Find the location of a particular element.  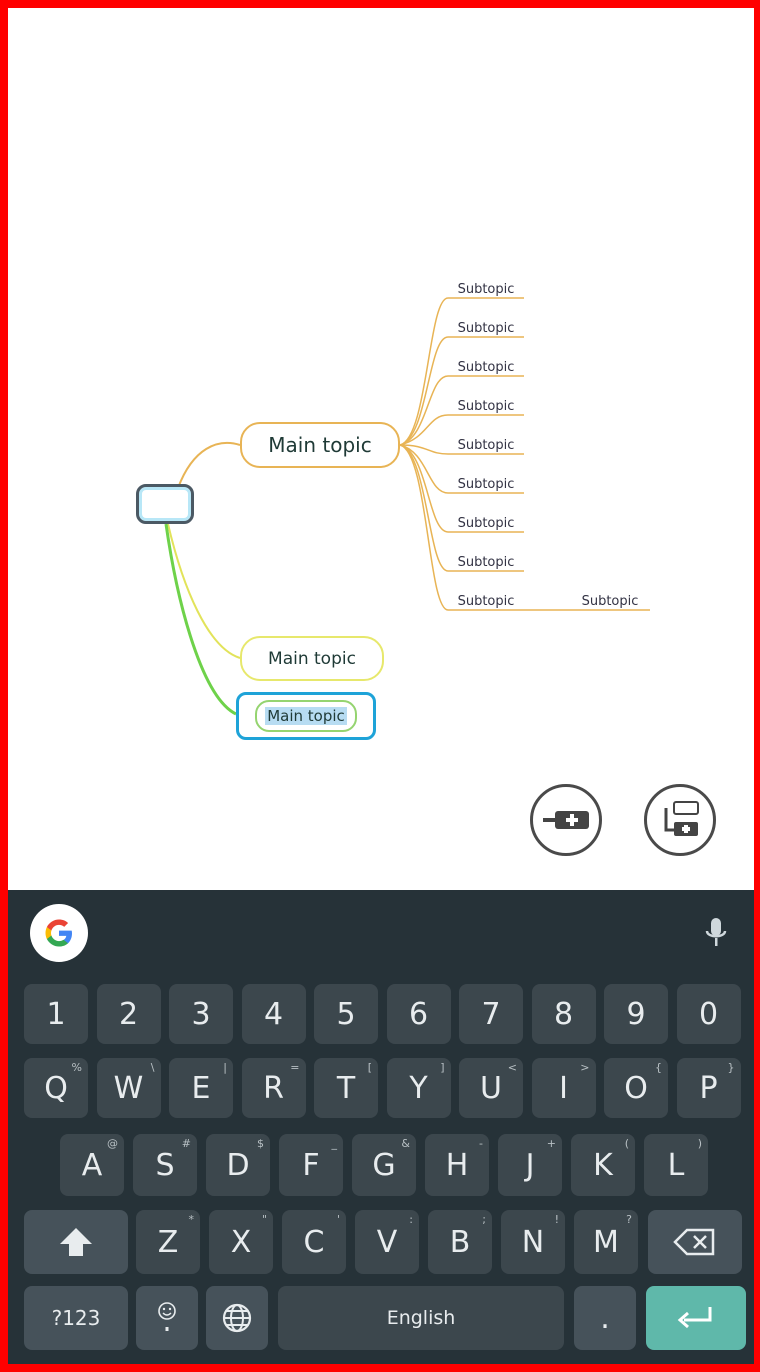

key-hint: ( is located at coordinates (626, 1143).